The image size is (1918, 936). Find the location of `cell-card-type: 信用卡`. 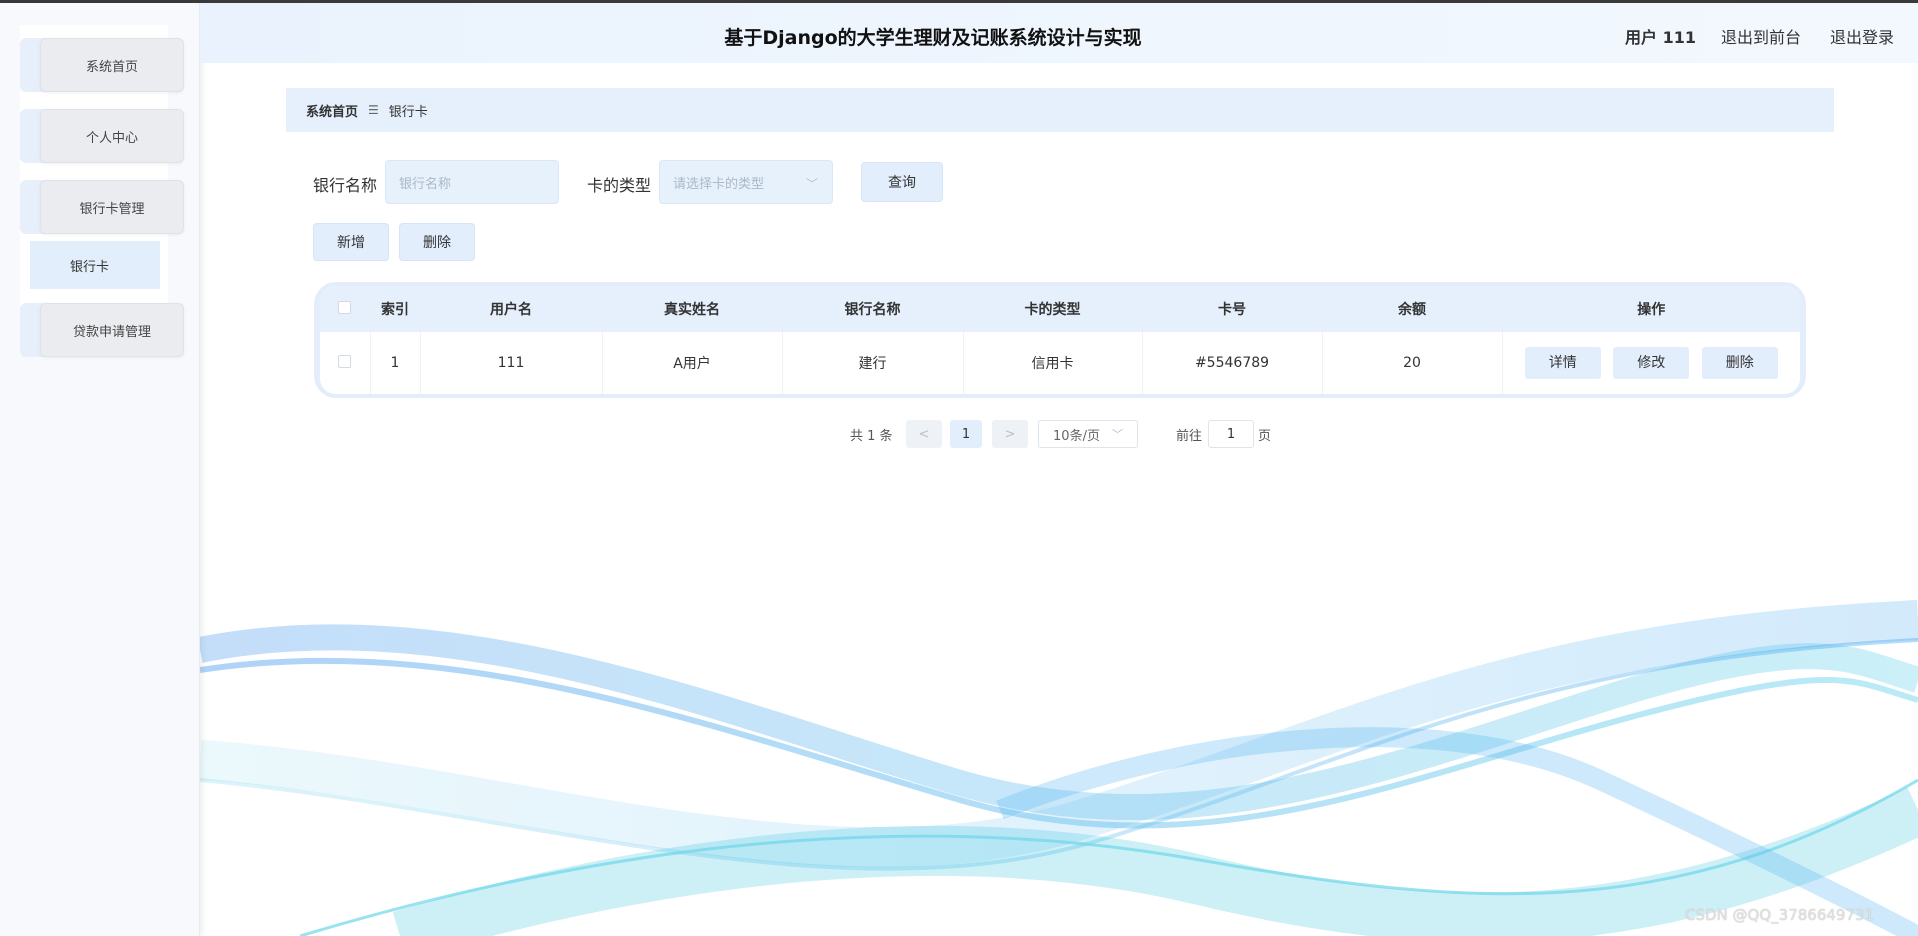

cell-card-type: 信用卡 is located at coordinates (1053, 363).